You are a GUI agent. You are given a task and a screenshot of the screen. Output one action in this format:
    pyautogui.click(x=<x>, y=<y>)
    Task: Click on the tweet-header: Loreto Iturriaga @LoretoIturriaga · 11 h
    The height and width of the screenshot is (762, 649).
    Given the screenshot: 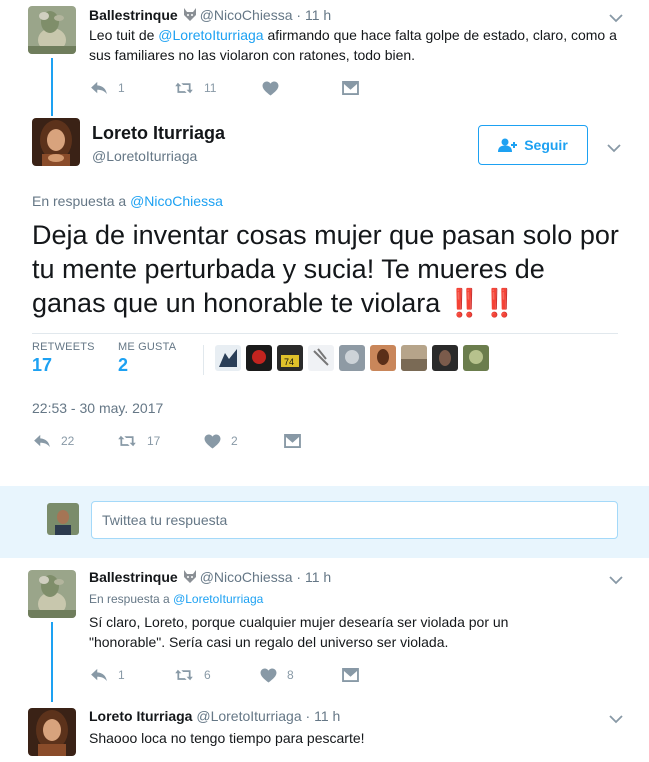 What is the action you would take?
    pyautogui.click(x=215, y=716)
    